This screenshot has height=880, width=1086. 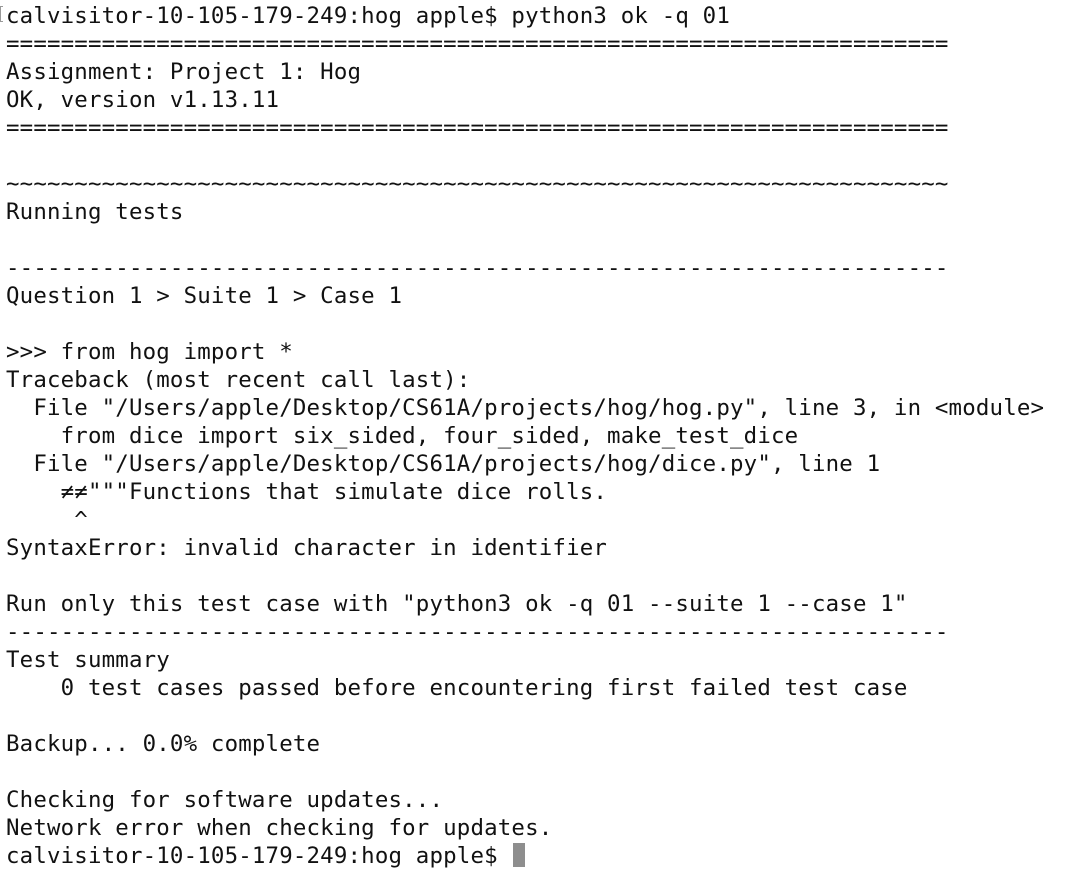 I want to click on selection-bracket-icon, so click(x=1, y=14).